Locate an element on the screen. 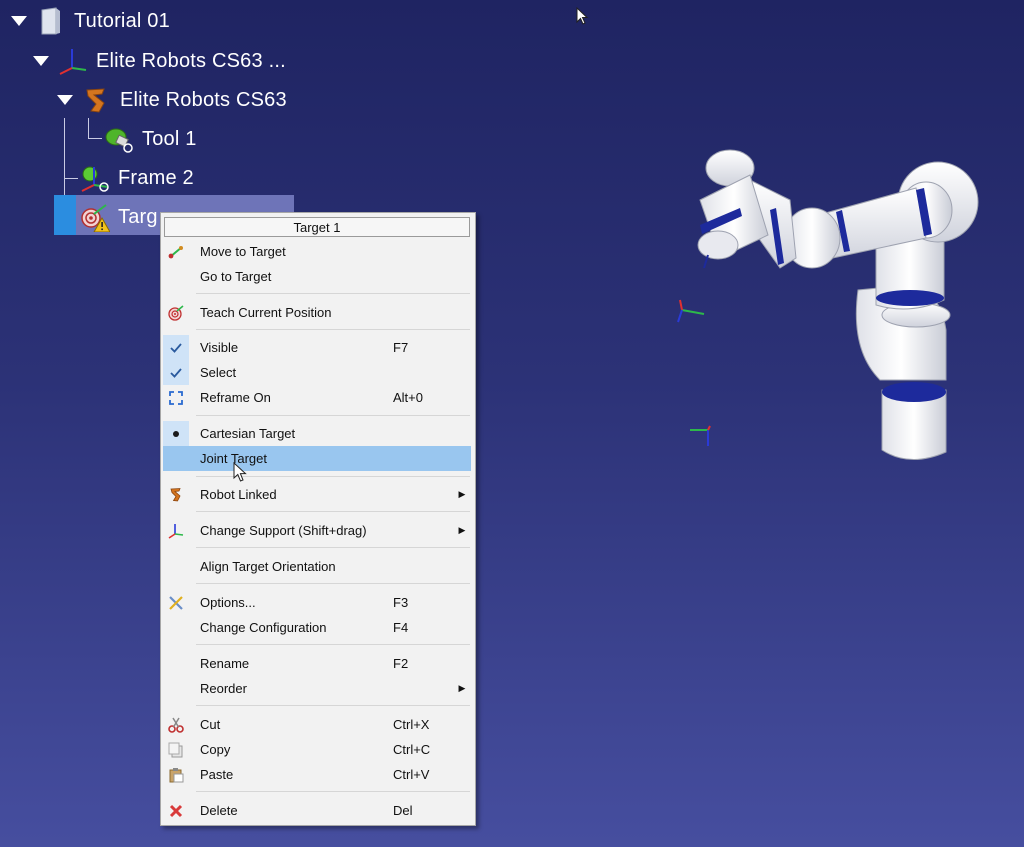  menu-item-paste: Paste Ctrl+V is located at coordinates (317, 774).